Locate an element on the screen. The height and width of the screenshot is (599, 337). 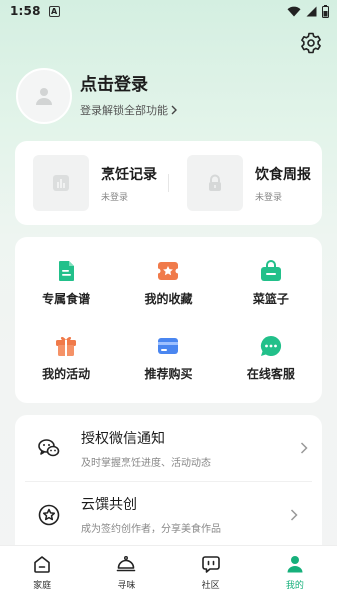
grid-label: 专属食谱 is located at coordinates (66, 298).